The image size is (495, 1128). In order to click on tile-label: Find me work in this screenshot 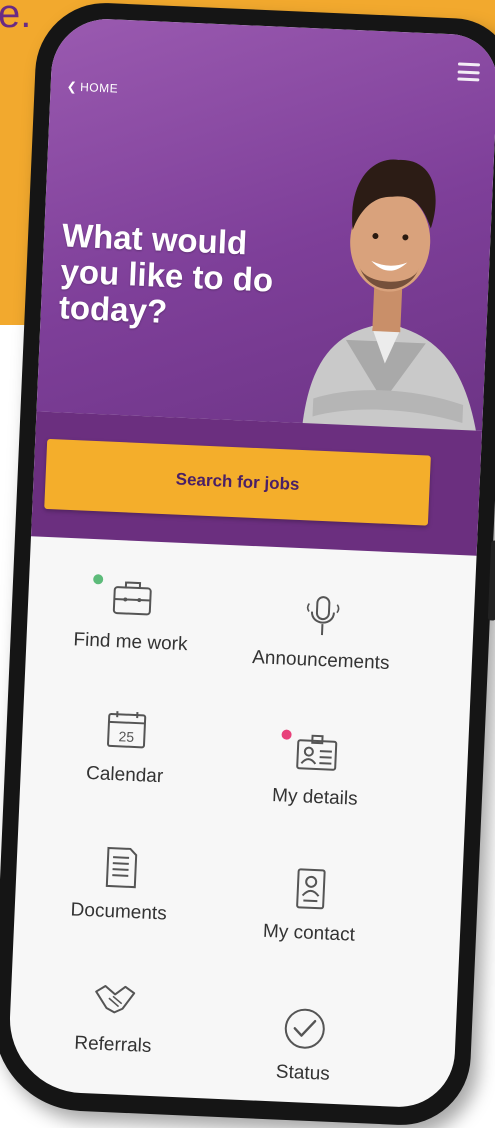, I will do `click(130, 642)`.